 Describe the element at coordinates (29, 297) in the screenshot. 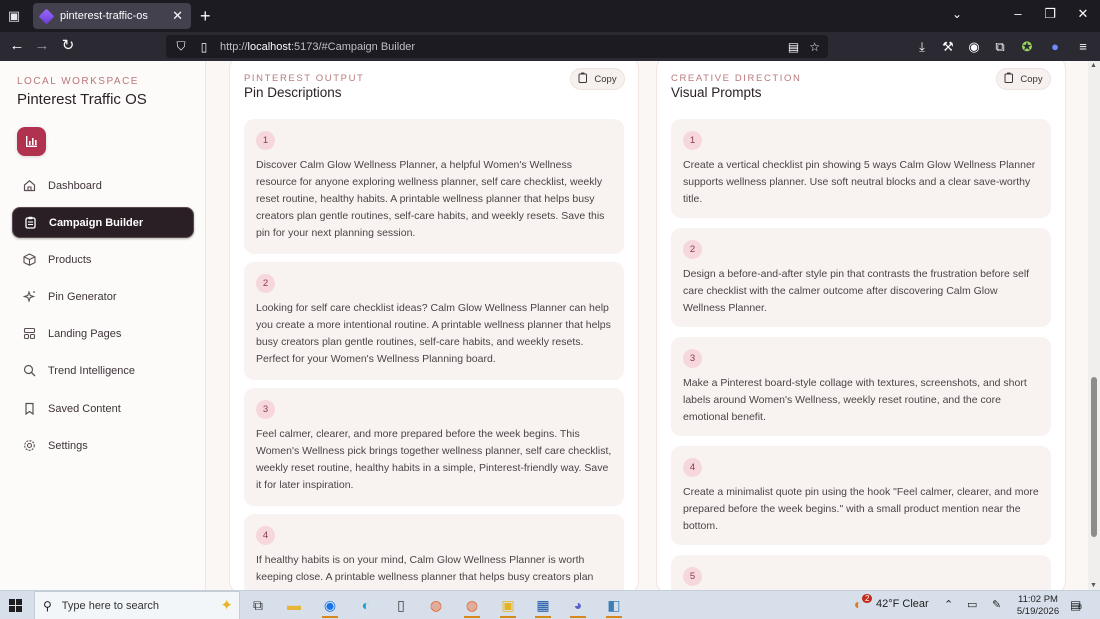

I see `sparkles-icon` at that location.